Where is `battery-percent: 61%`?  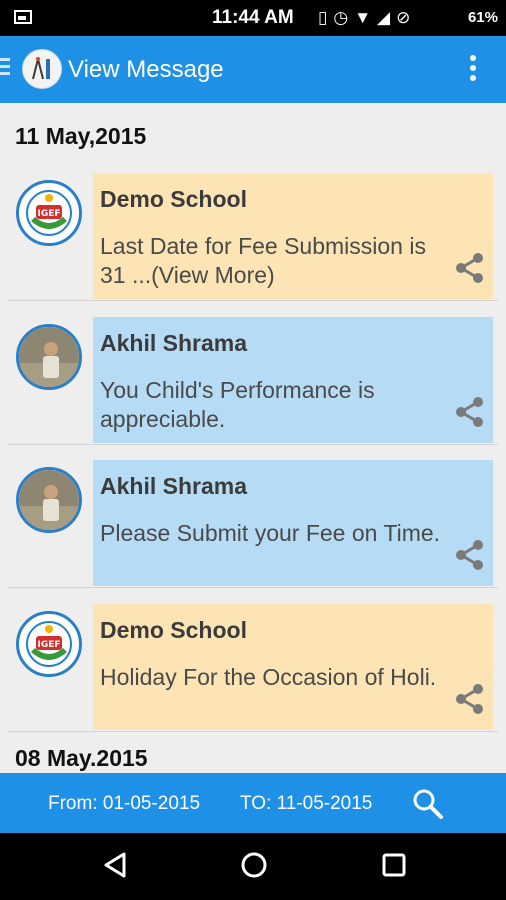
battery-percent: 61% is located at coordinates (482, 17).